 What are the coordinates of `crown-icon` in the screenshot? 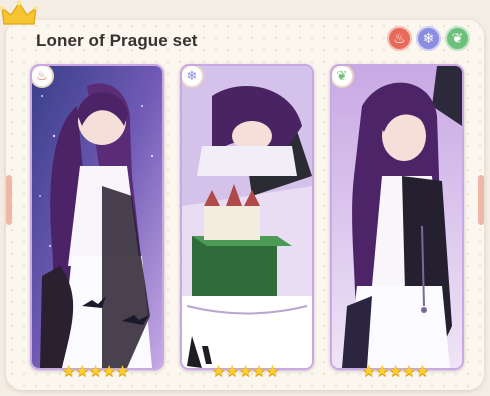 It's located at (19, 12).